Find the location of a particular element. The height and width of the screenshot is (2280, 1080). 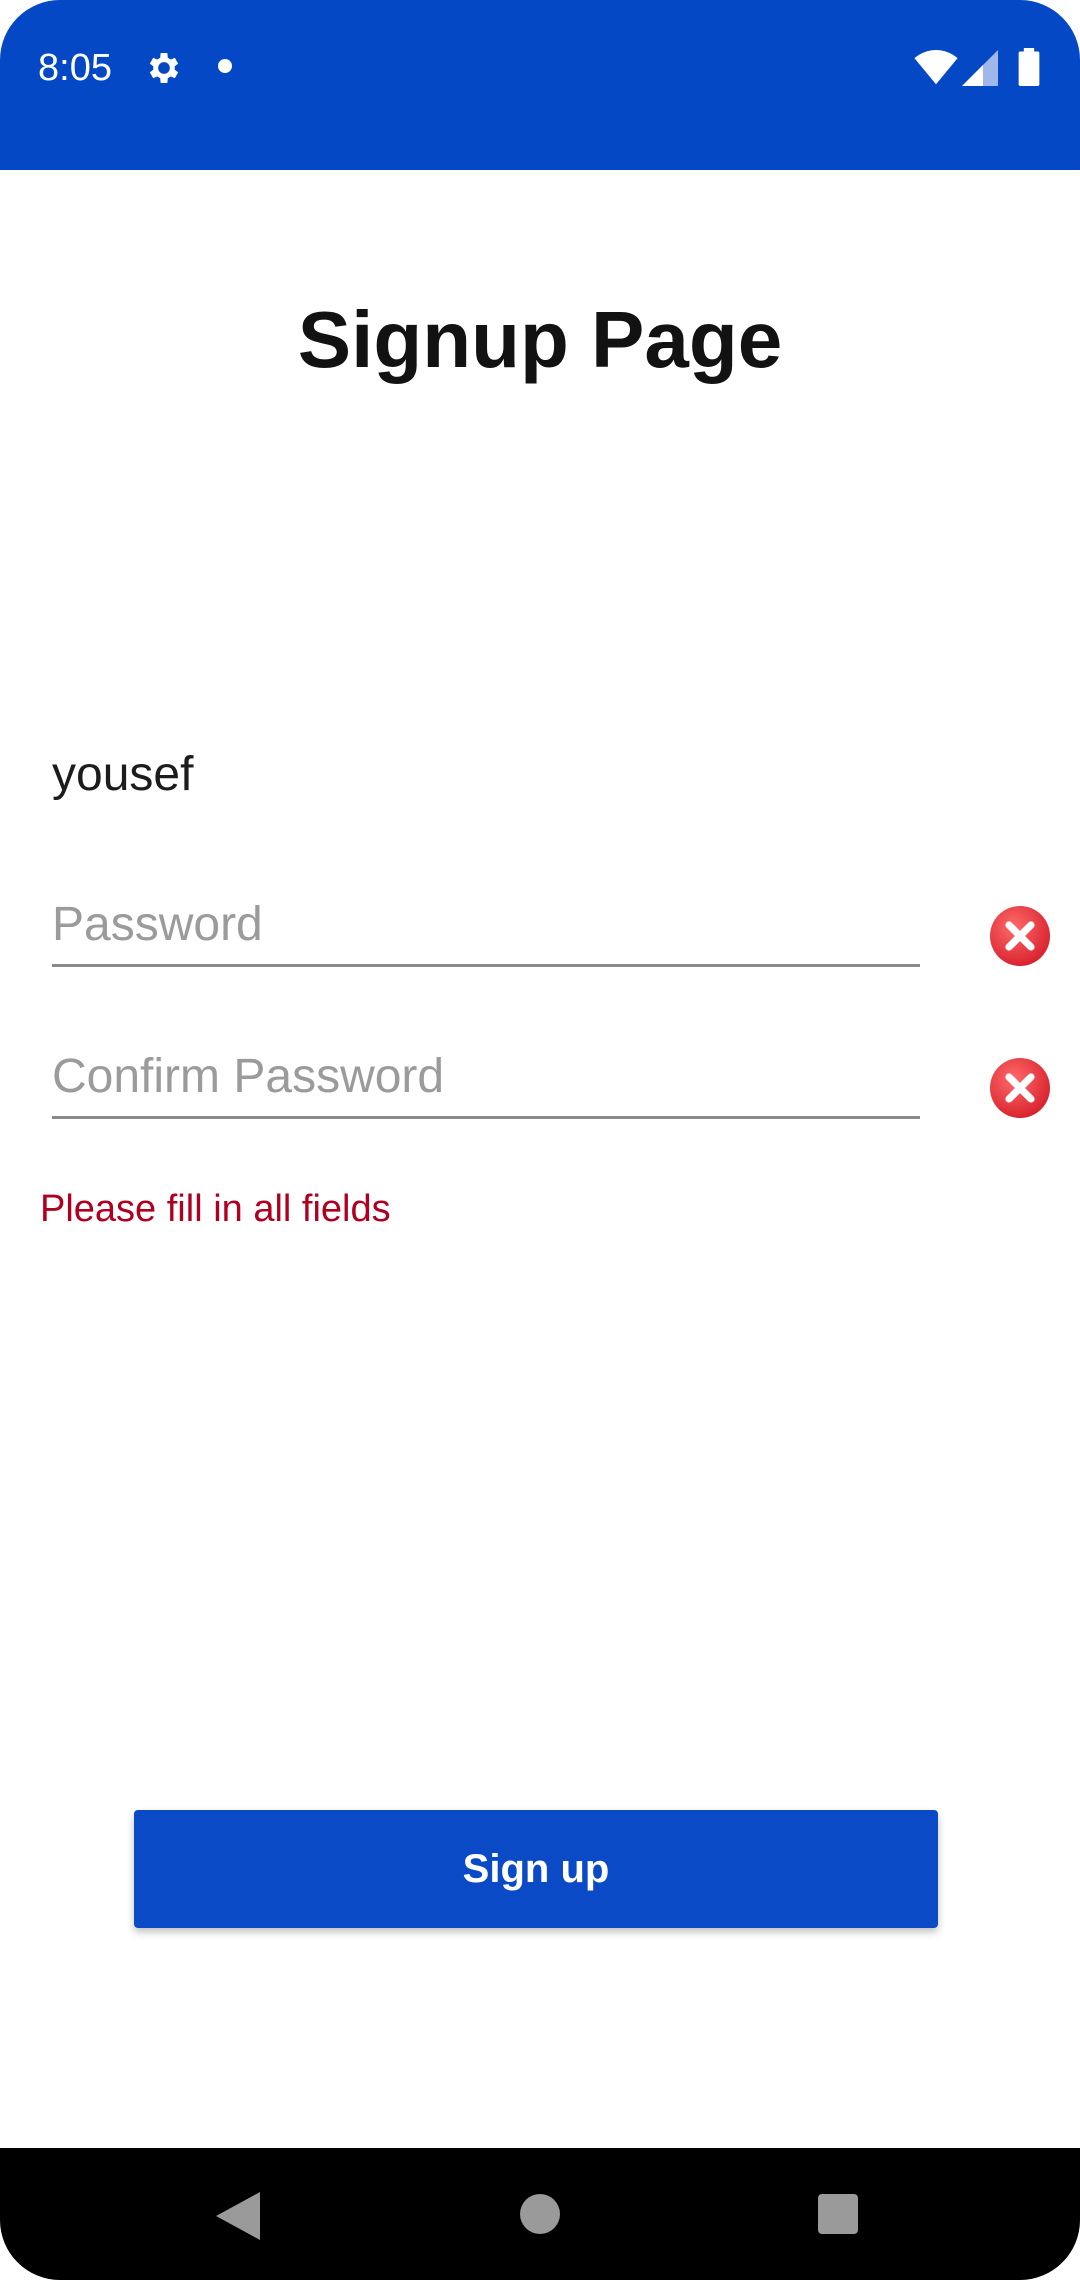

notification-dot-icon is located at coordinates (225, 66).